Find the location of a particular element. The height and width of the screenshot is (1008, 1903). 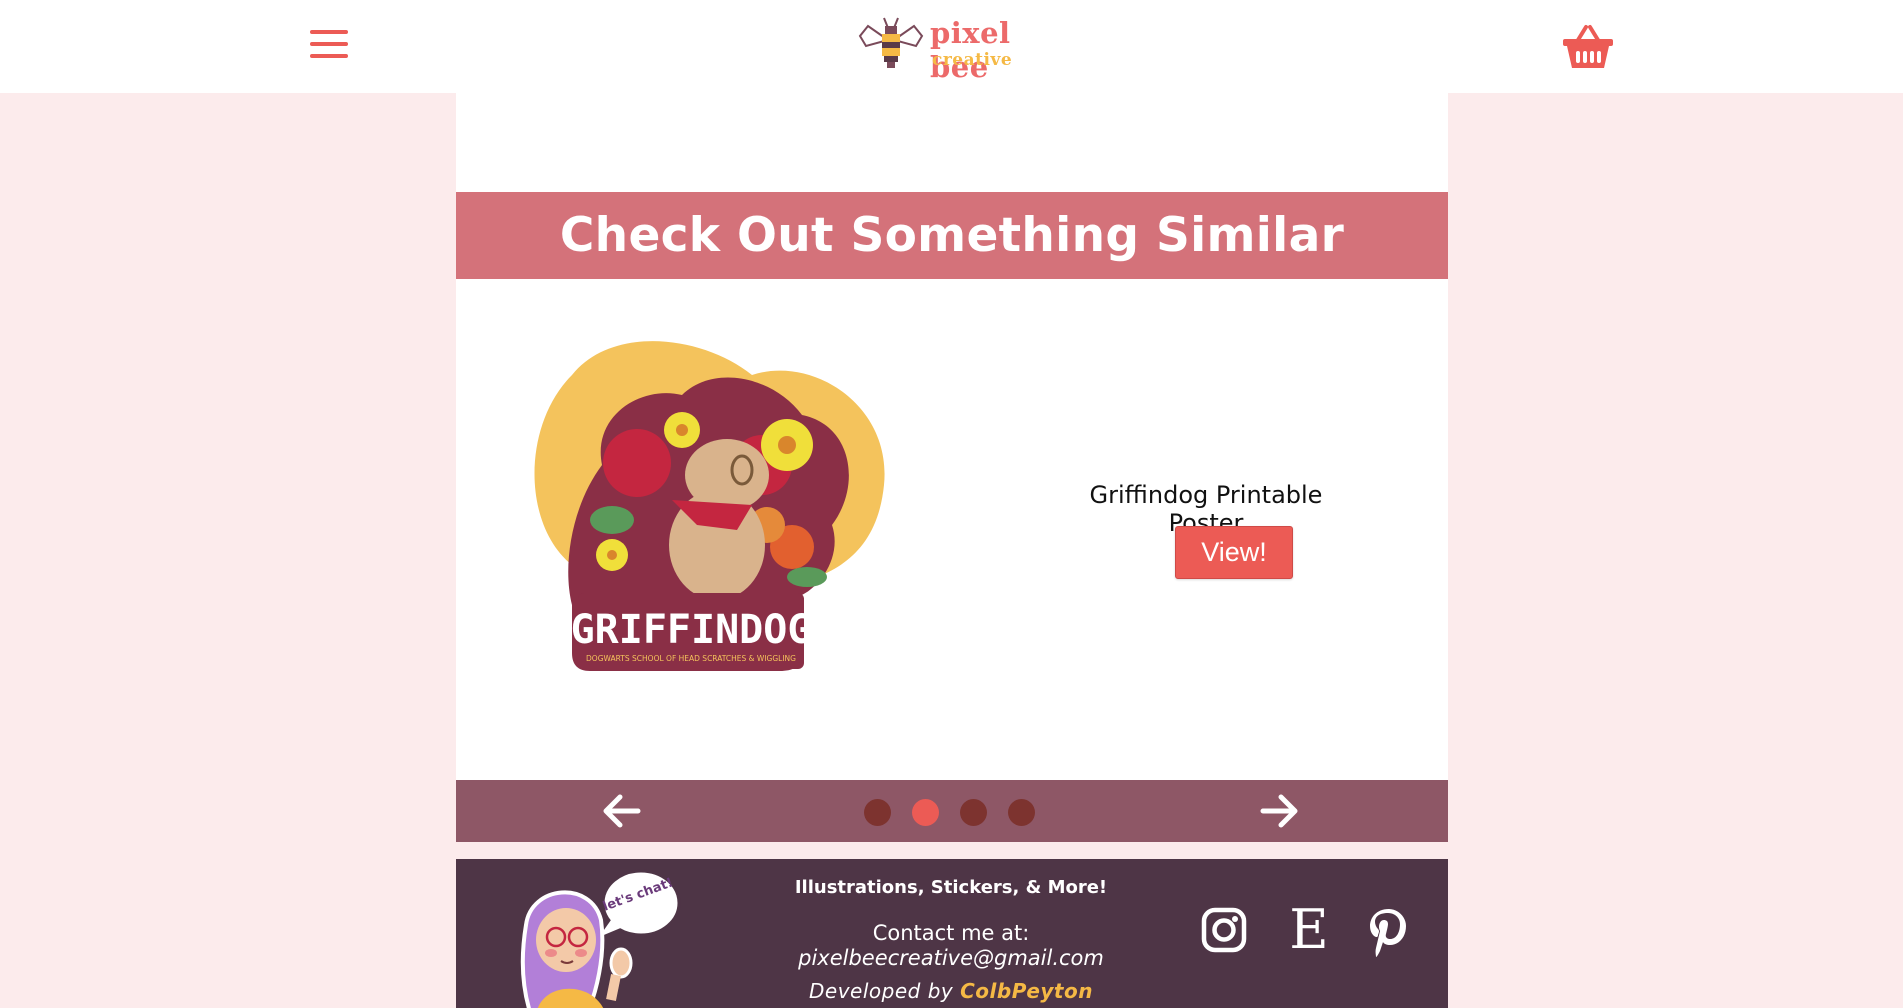

avatar: let's chat! is located at coordinates (601, 936).